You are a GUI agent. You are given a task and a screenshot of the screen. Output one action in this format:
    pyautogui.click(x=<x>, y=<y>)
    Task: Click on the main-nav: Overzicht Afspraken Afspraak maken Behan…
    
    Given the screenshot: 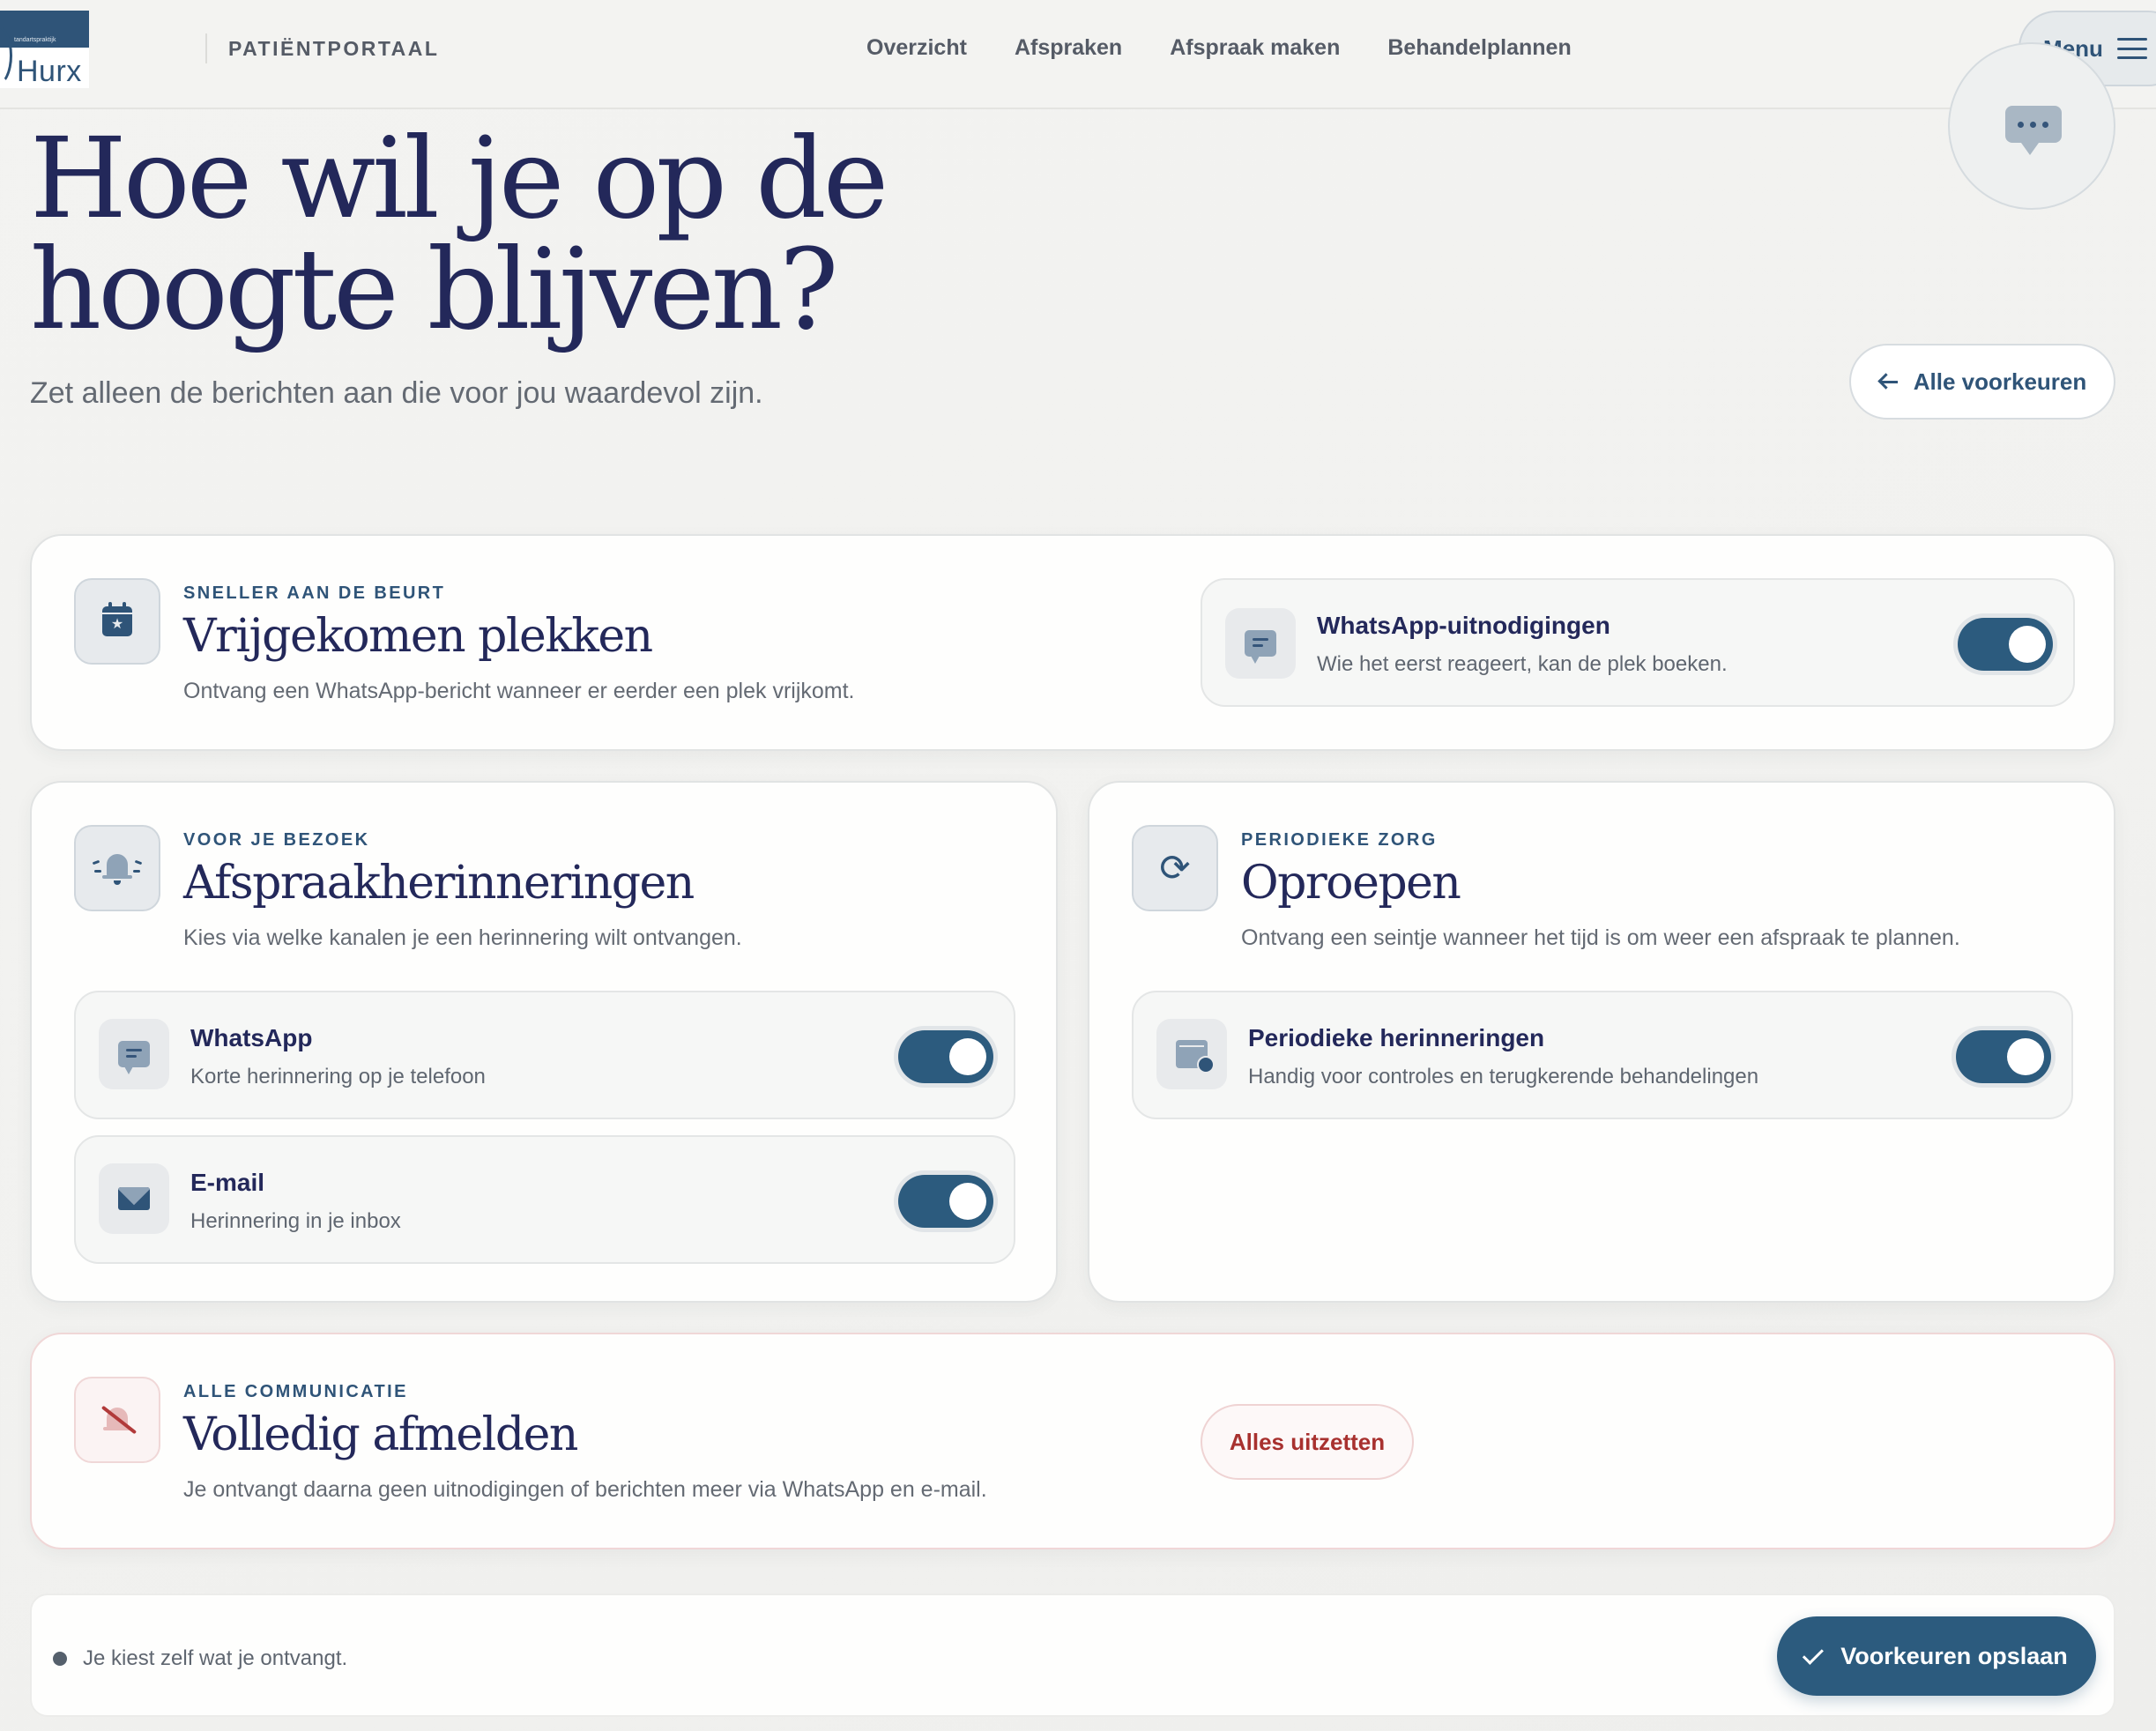 What is the action you would take?
    pyautogui.click(x=1219, y=48)
    